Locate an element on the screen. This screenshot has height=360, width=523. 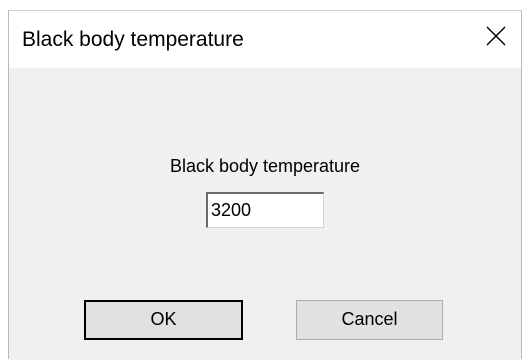
close-icon is located at coordinates (496, 36).